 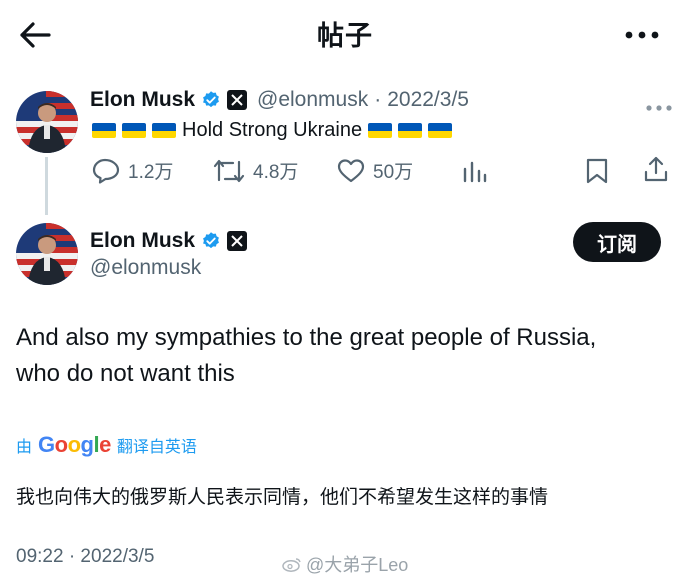 I want to click on share-icon, so click(x=656, y=169).